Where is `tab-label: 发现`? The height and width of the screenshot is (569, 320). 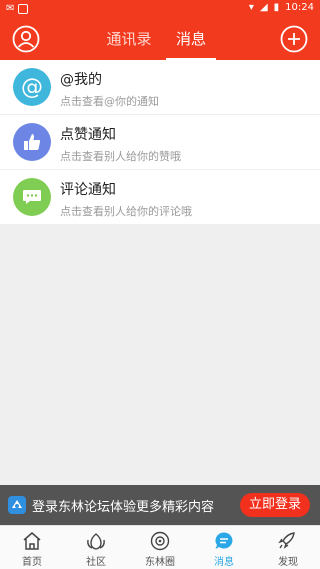
tab-label: 发现 is located at coordinates (288, 562).